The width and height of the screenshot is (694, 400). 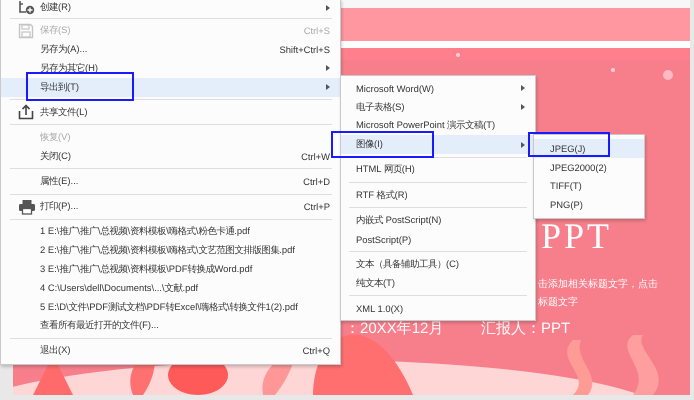 I want to click on share-icon, so click(x=26, y=112).